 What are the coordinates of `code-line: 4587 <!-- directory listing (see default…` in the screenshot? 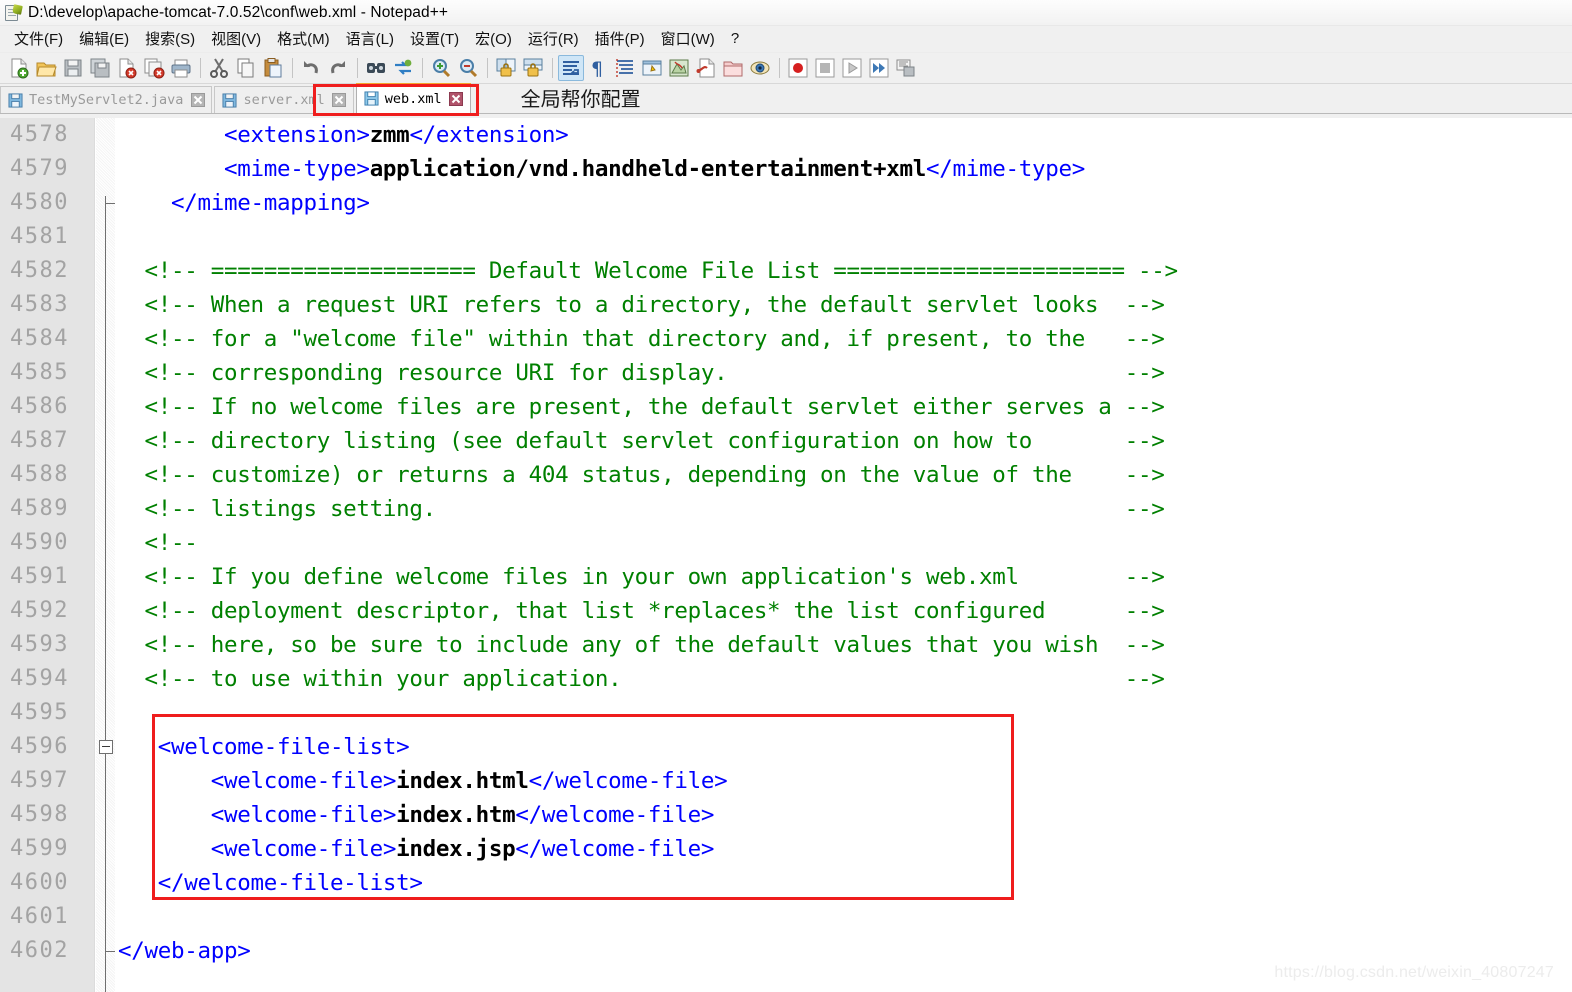 It's located at (786, 441).